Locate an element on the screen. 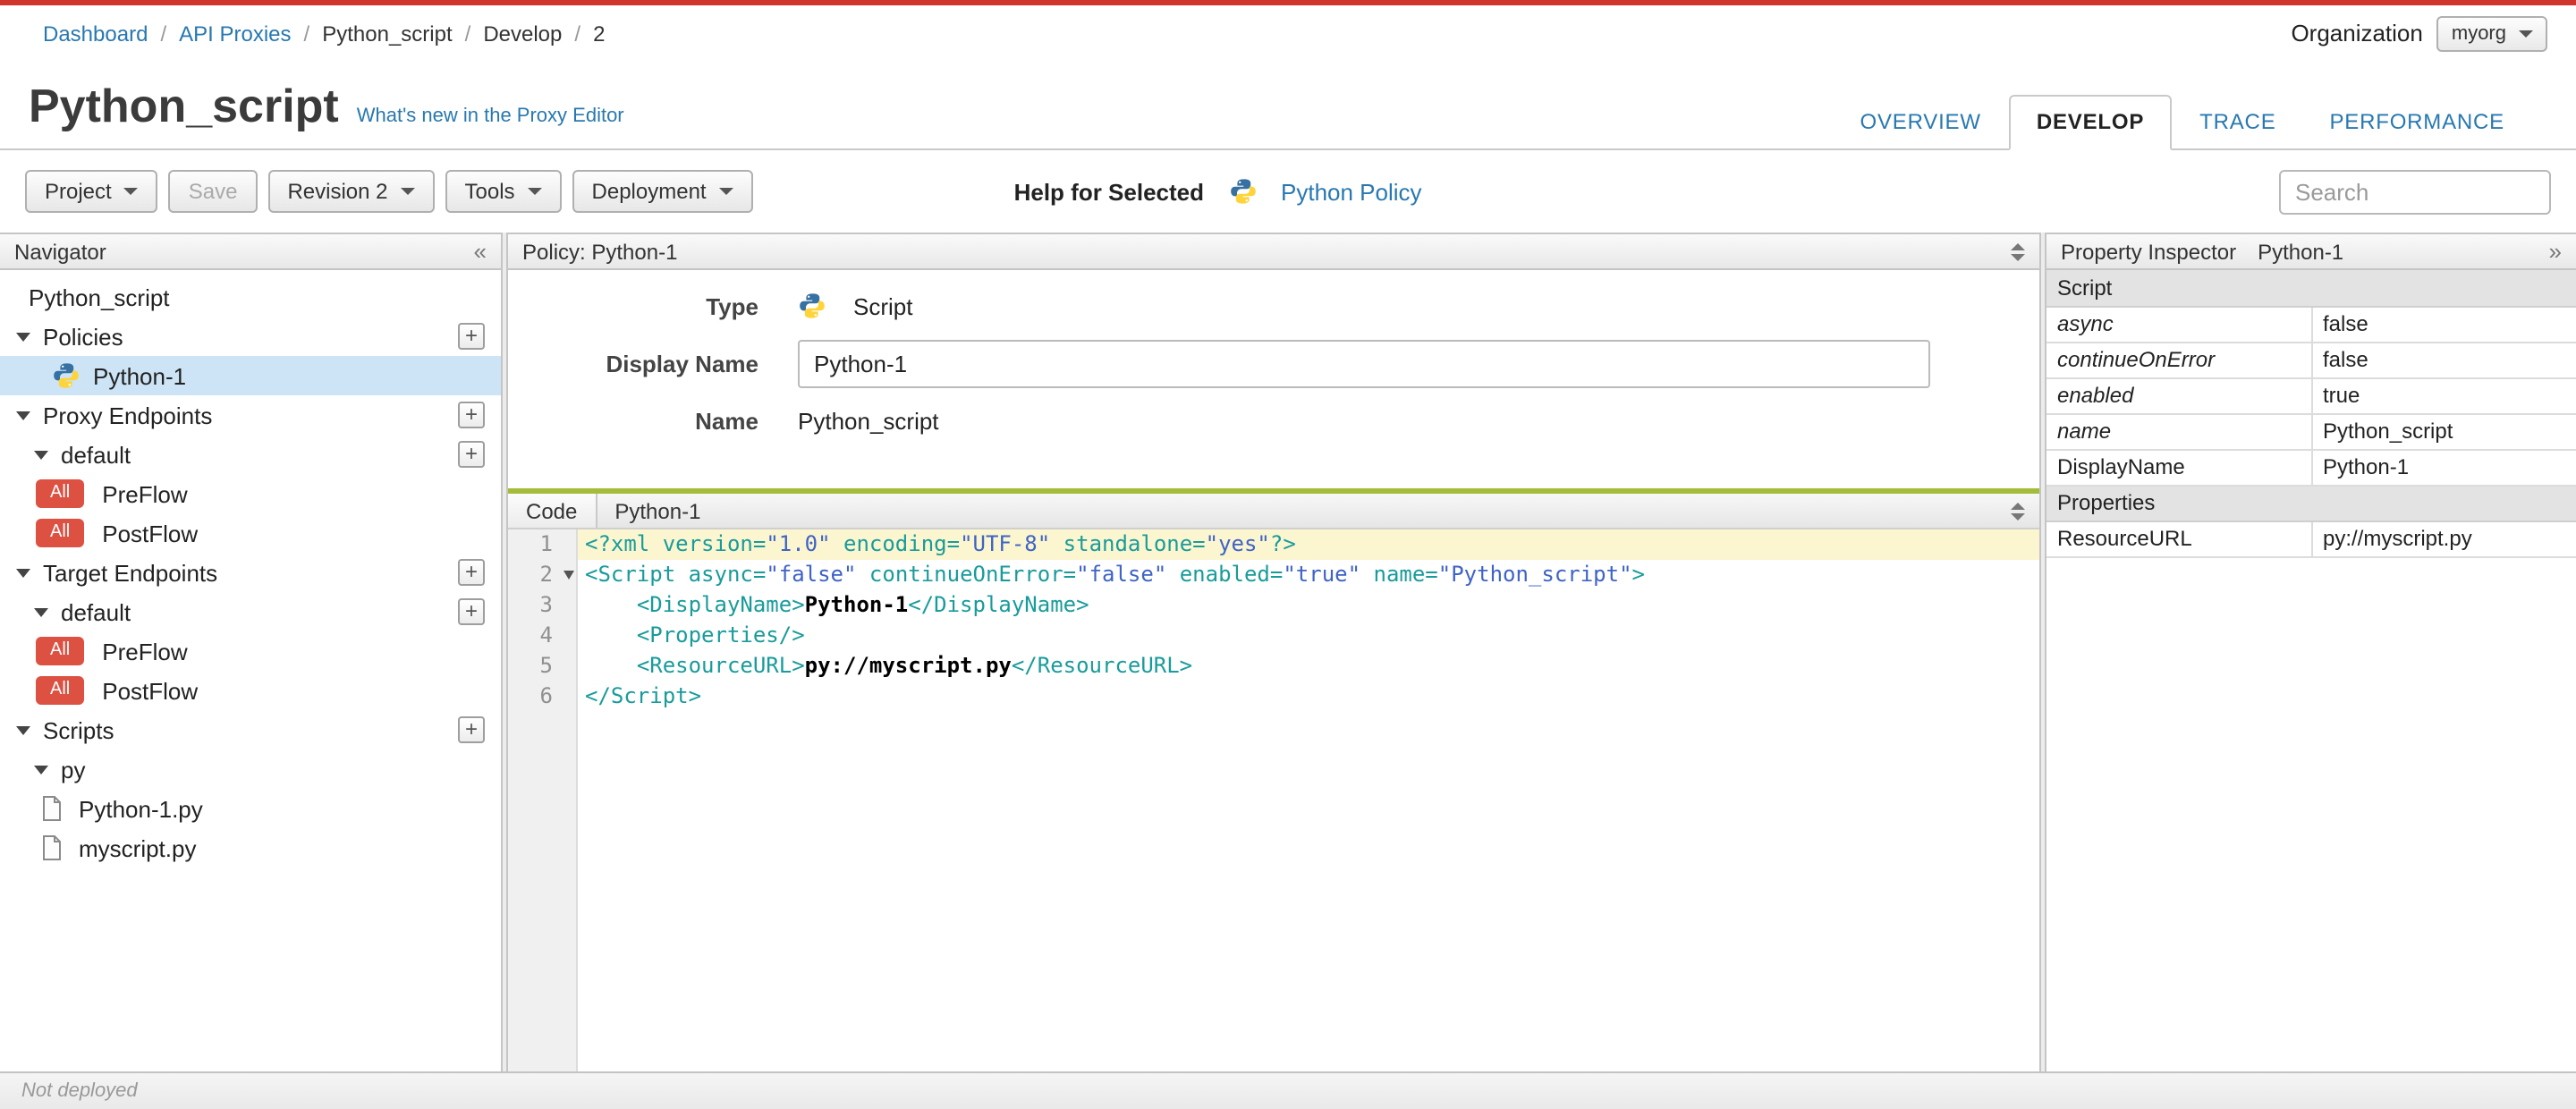 The image size is (2576, 1109). page-title: Python_script is located at coordinates (184, 105).